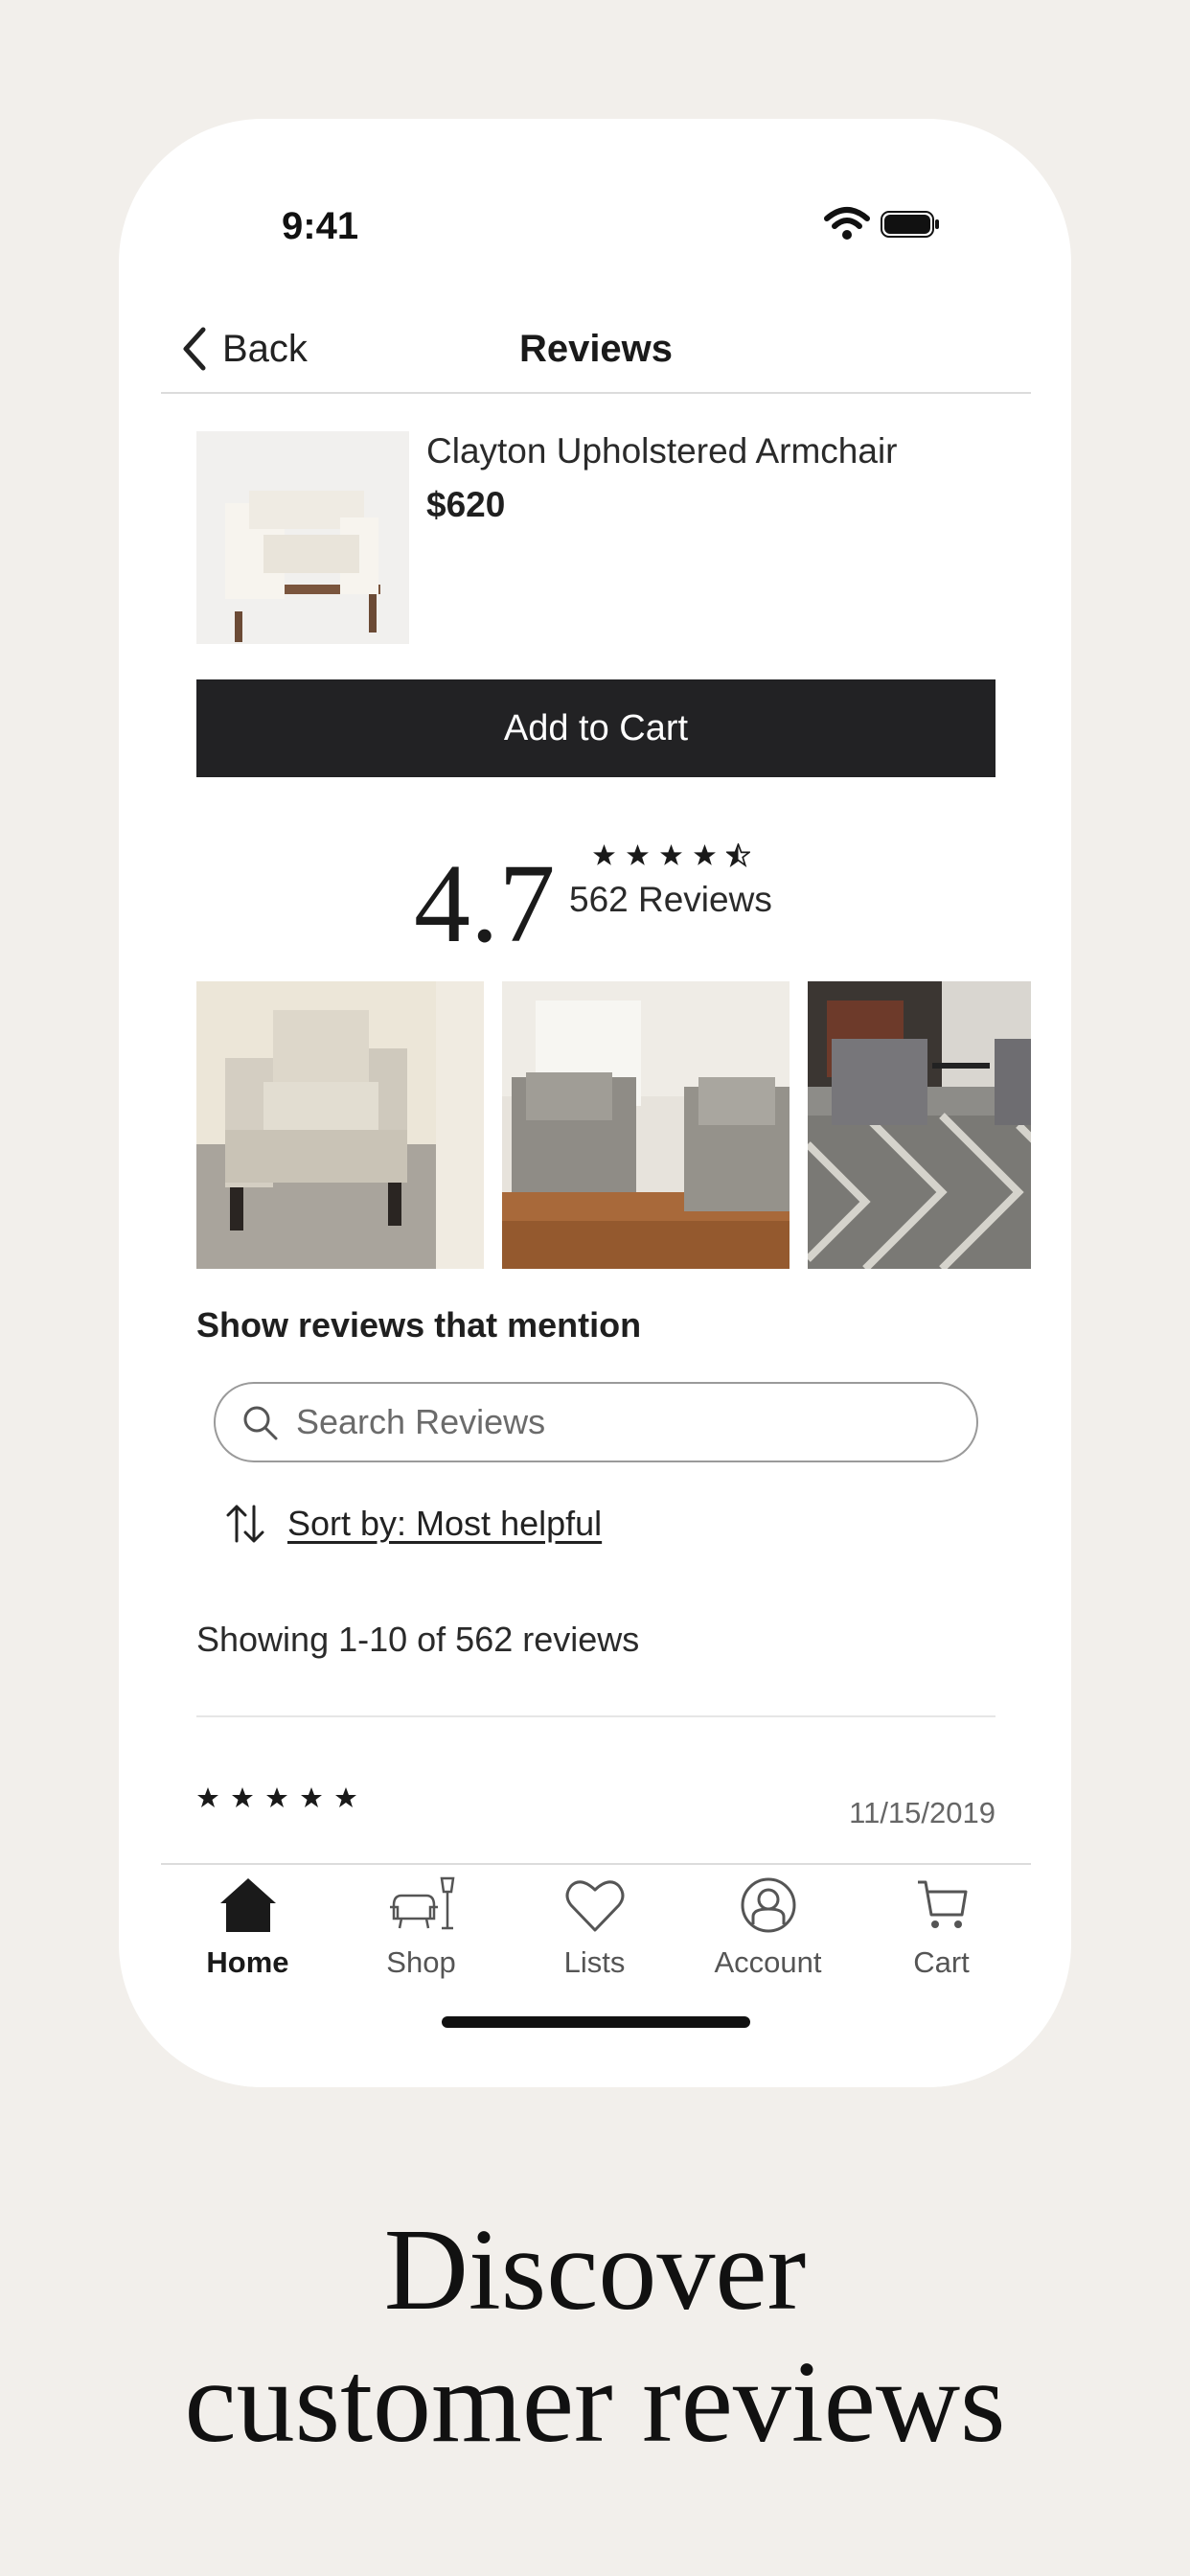 This screenshot has width=1190, height=2576. I want to click on headline-line-1: Discover, so click(595, 2269).